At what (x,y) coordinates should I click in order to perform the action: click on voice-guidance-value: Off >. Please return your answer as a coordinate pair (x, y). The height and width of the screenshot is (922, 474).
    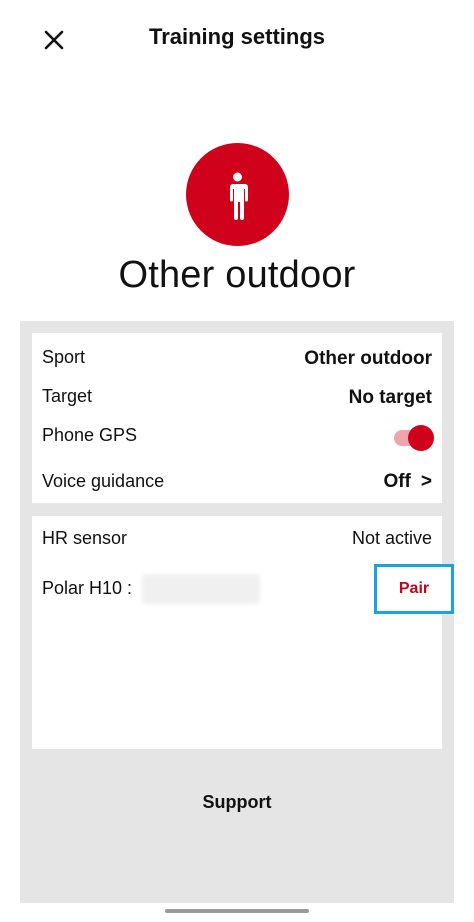
    Looking at the image, I should click on (407, 482).